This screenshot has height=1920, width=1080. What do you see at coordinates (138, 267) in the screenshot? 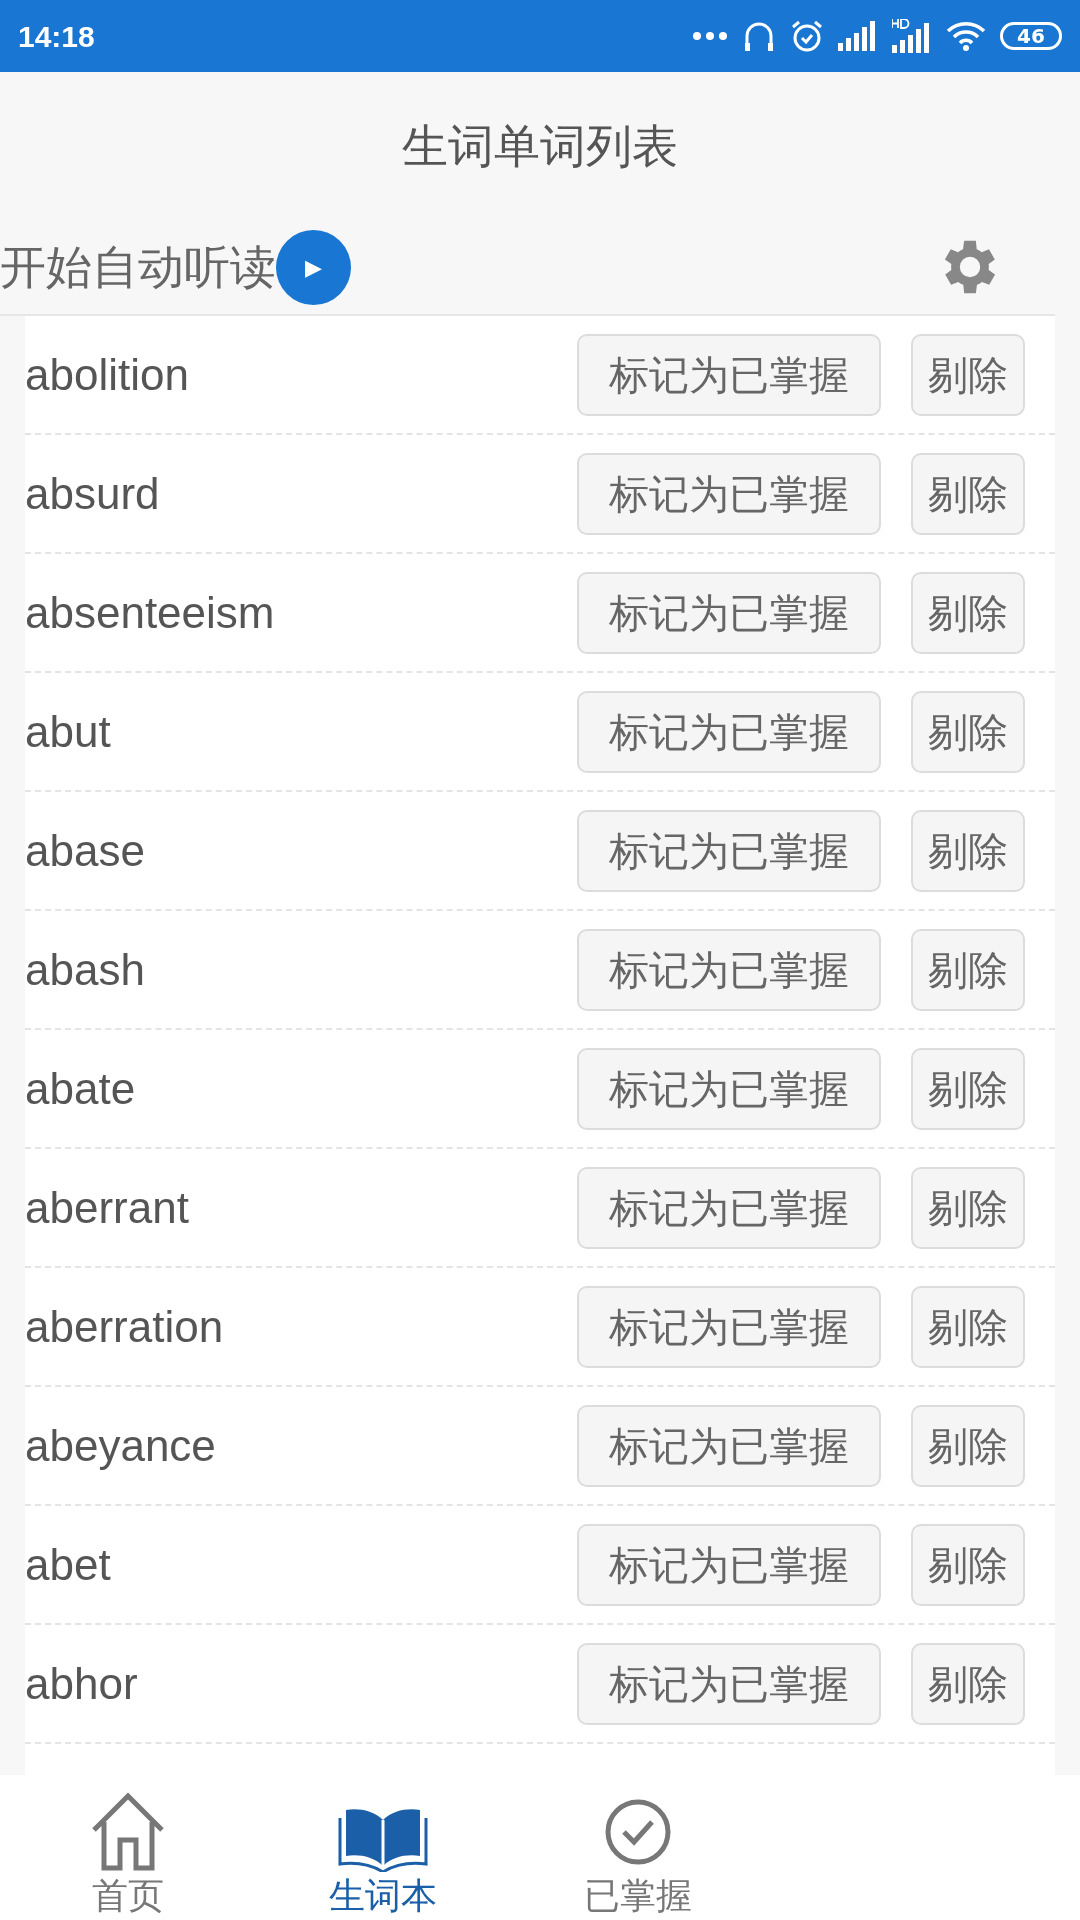
I see `auto-read-label: 开始自动听读` at bounding box center [138, 267].